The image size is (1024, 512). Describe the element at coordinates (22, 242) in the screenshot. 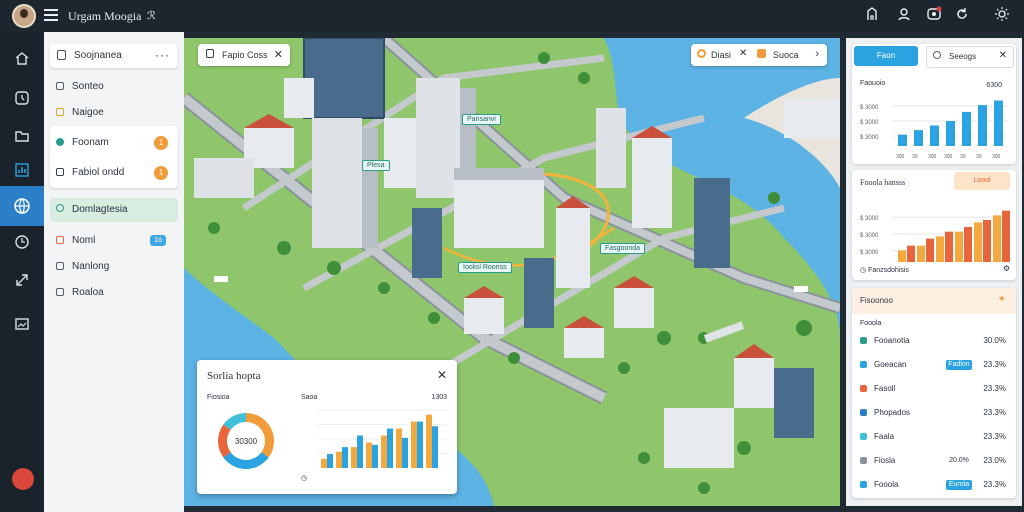

I see `history-icon` at that location.